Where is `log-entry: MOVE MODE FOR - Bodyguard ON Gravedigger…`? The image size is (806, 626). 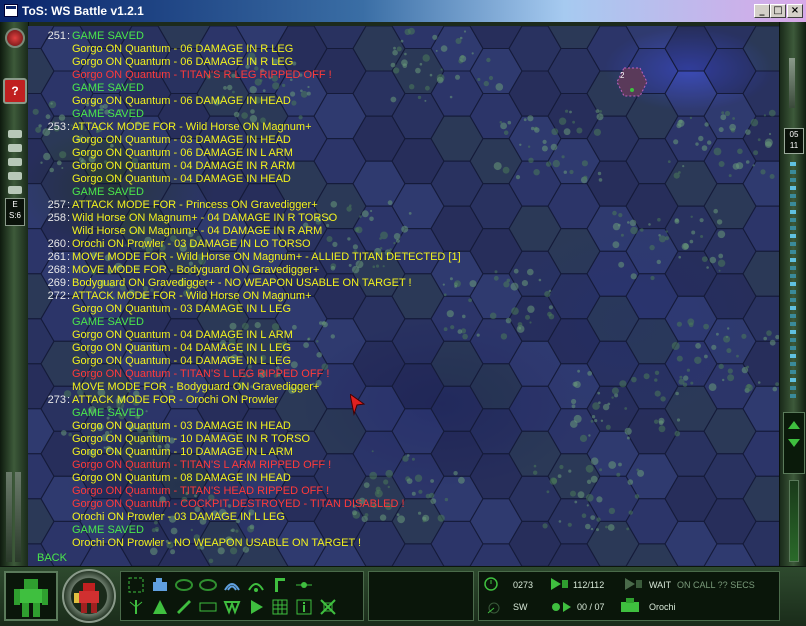
log-entry: MOVE MODE FOR - Bodyguard ON Gravedigger… is located at coordinates (334, 387).